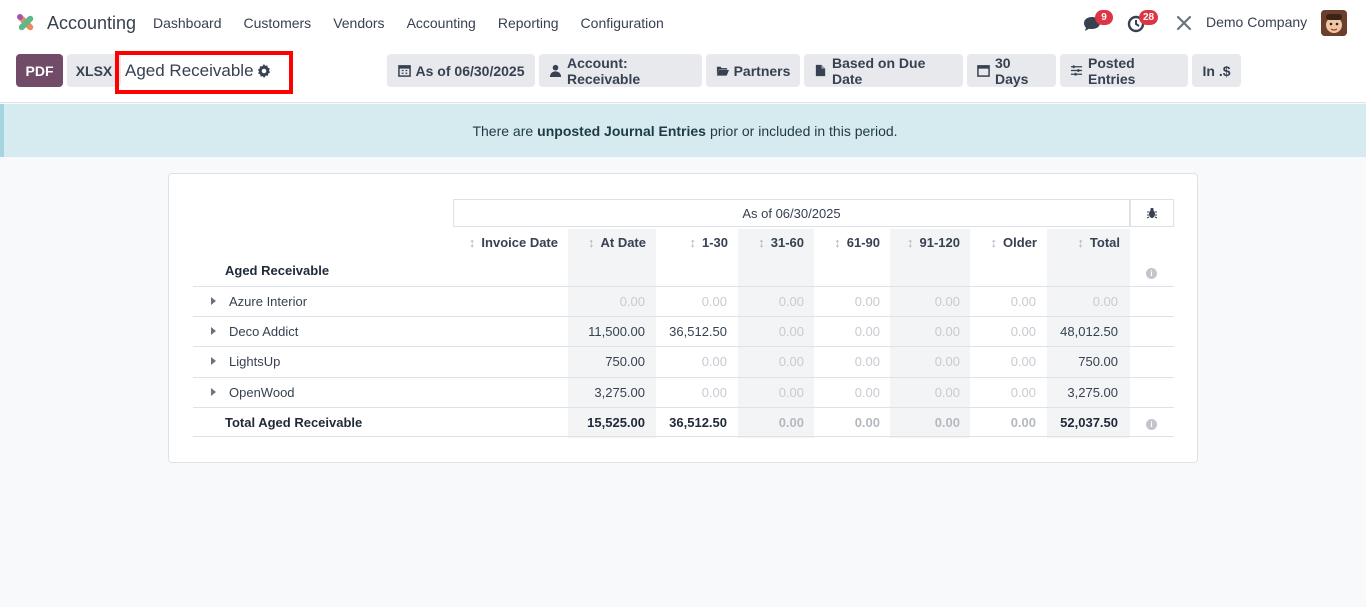  What do you see at coordinates (262, 392) in the screenshot?
I see `partner-name: OpenWood` at bounding box center [262, 392].